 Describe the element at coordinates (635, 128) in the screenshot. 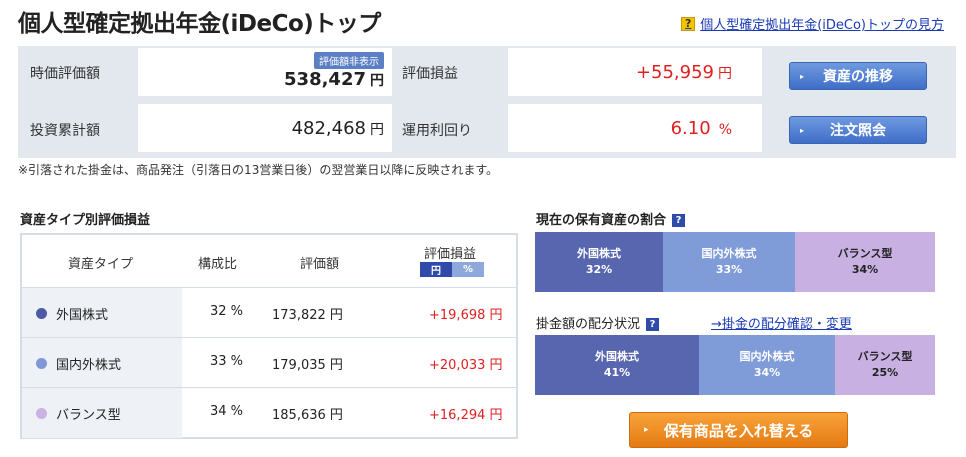

I see `yield-cell: 6.10%` at that location.